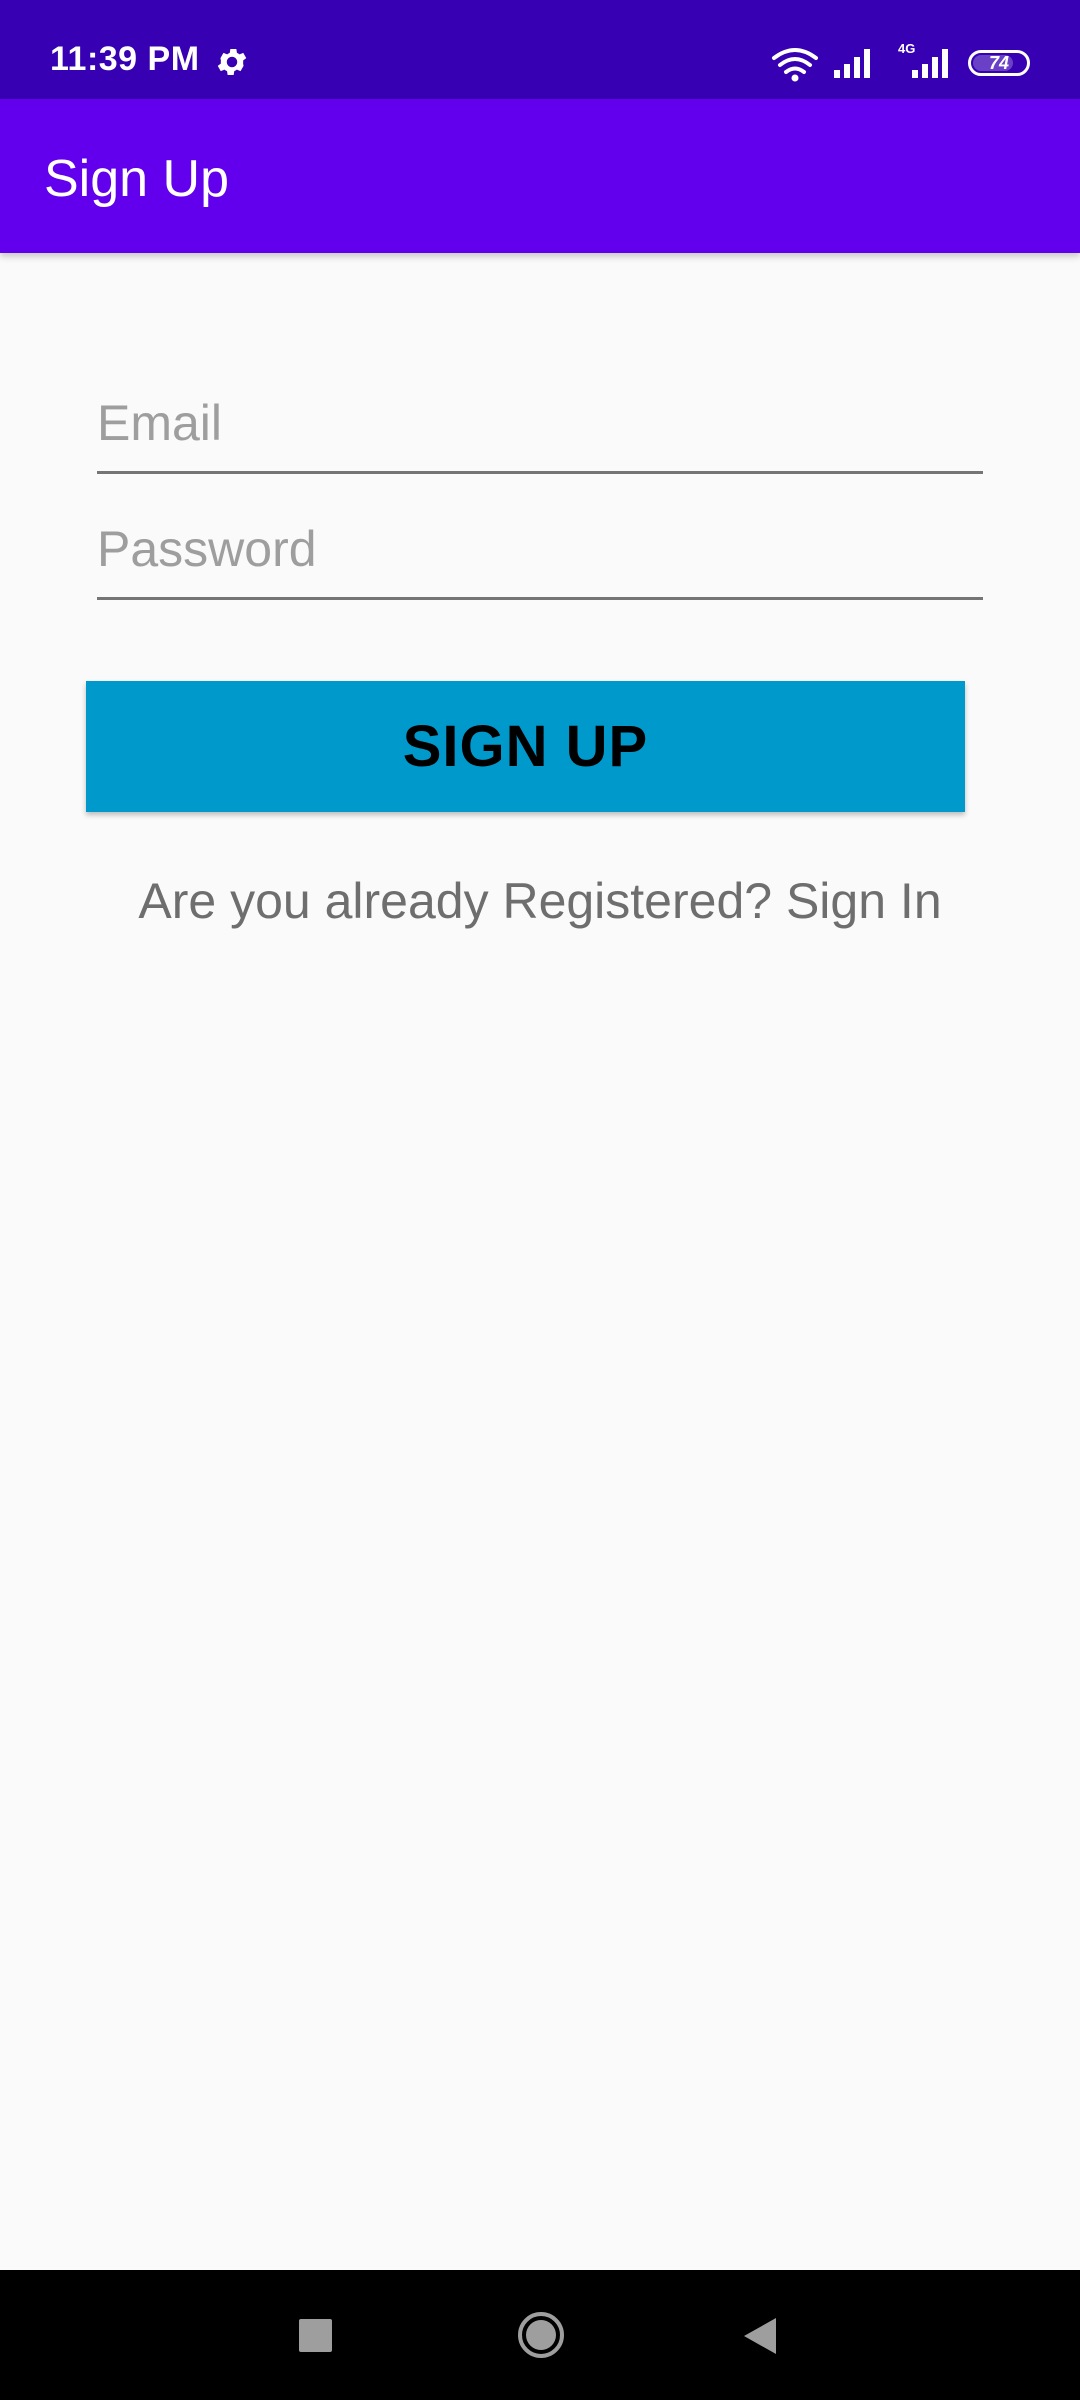 The width and height of the screenshot is (1080, 2400). What do you see at coordinates (930, 63) in the screenshot?
I see `signal-4g-icon` at bounding box center [930, 63].